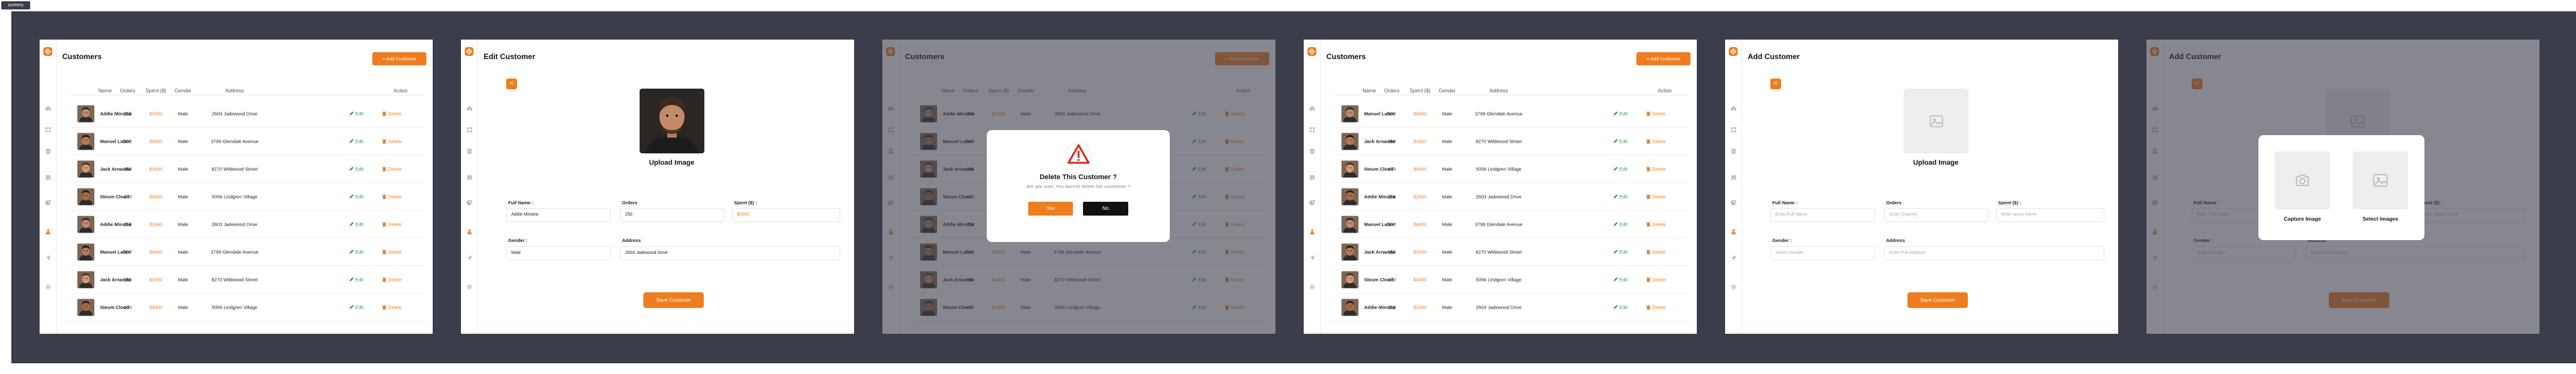 The image size is (2576, 374). What do you see at coordinates (672, 215) in the screenshot?
I see `orders-field: 250` at bounding box center [672, 215].